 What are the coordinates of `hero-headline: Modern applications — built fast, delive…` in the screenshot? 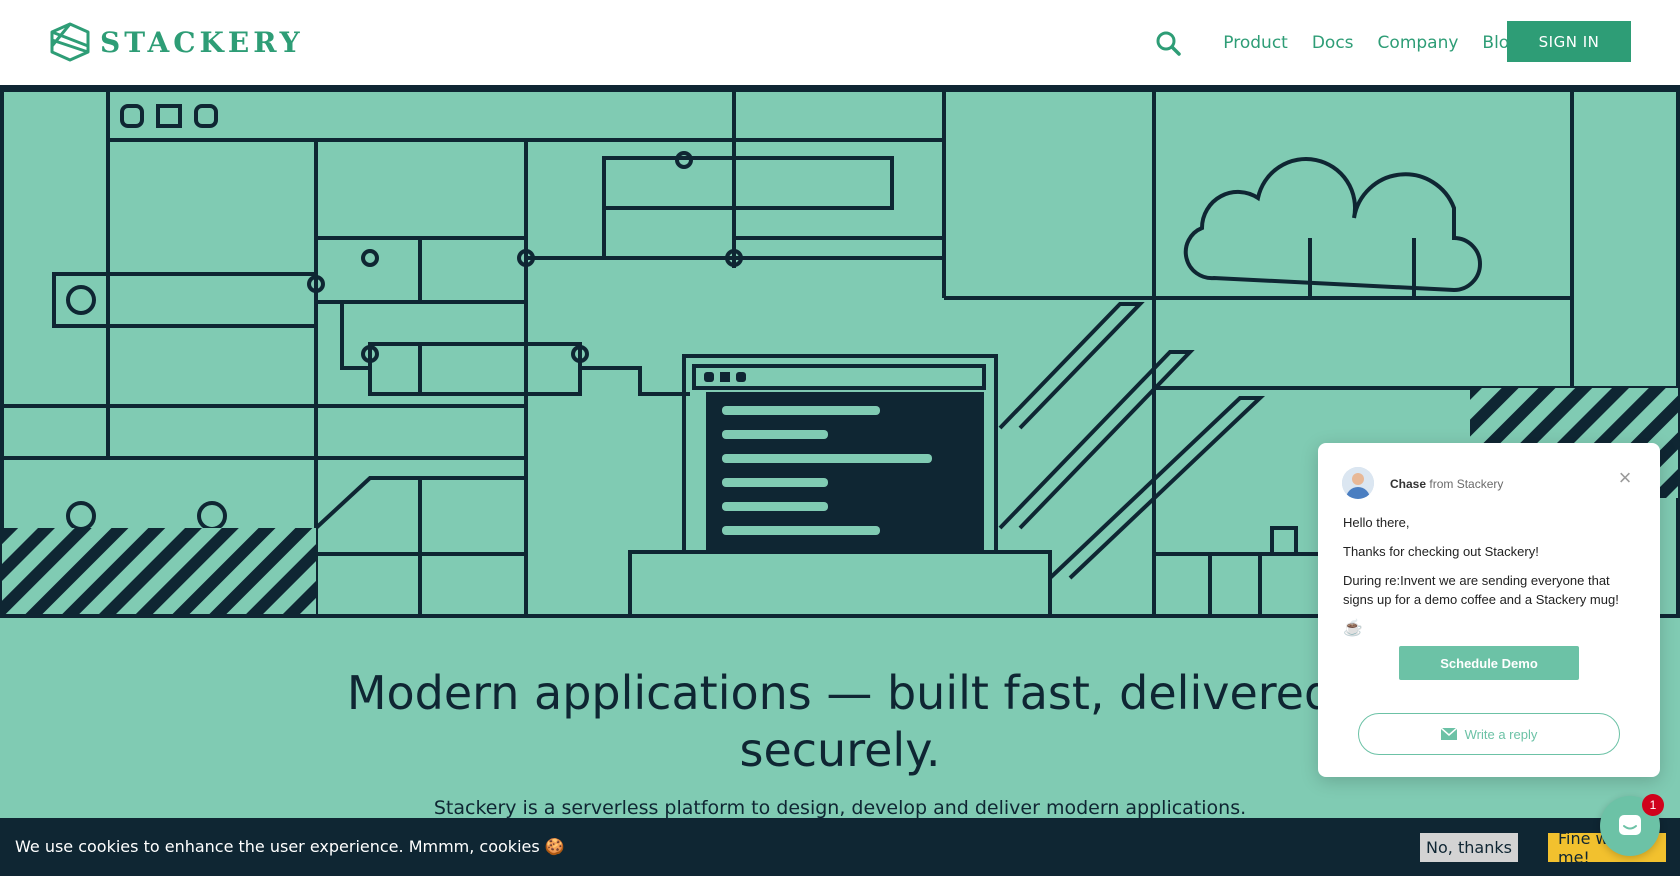 It's located at (840, 721).